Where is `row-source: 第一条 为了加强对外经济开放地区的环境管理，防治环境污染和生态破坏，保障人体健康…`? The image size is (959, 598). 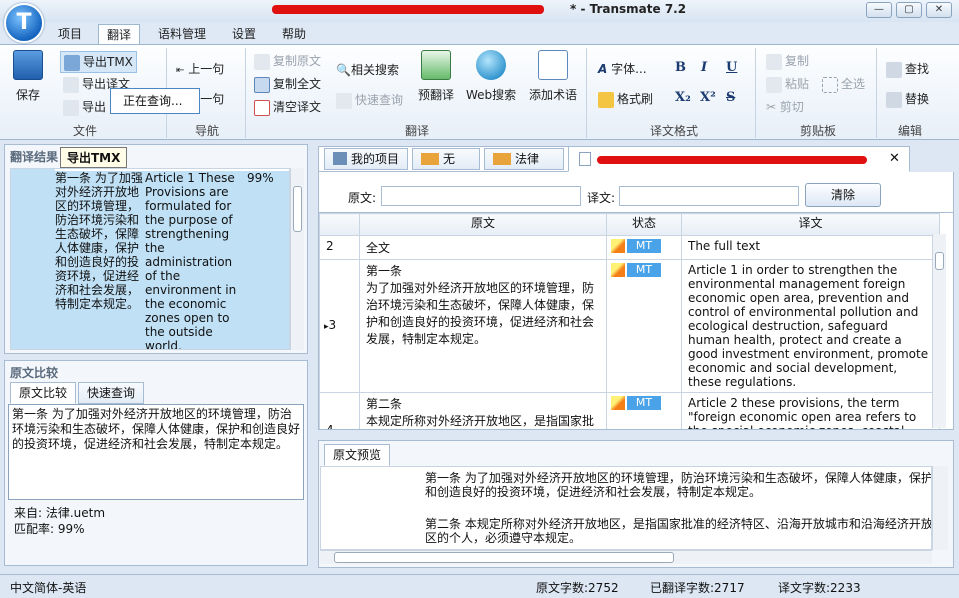 row-source: 第一条 为了加强对外经济开放地区的环境管理，防治环境污染和生态破坏，保障人体健康… is located at coordinates (483, 326).